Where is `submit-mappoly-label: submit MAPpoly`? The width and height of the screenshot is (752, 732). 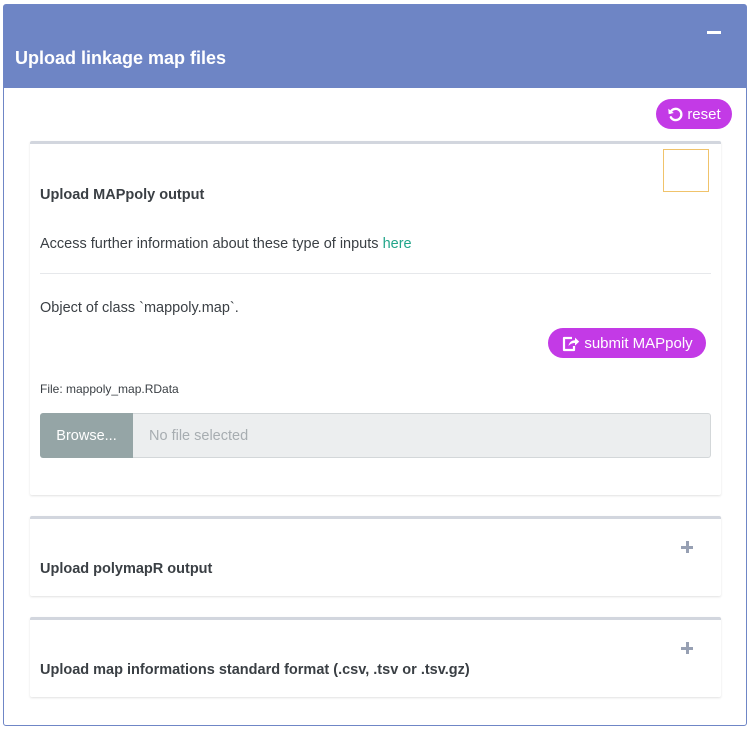
submit-mappoly-label: submit MAPpoly is located at coordinates (638, 343).